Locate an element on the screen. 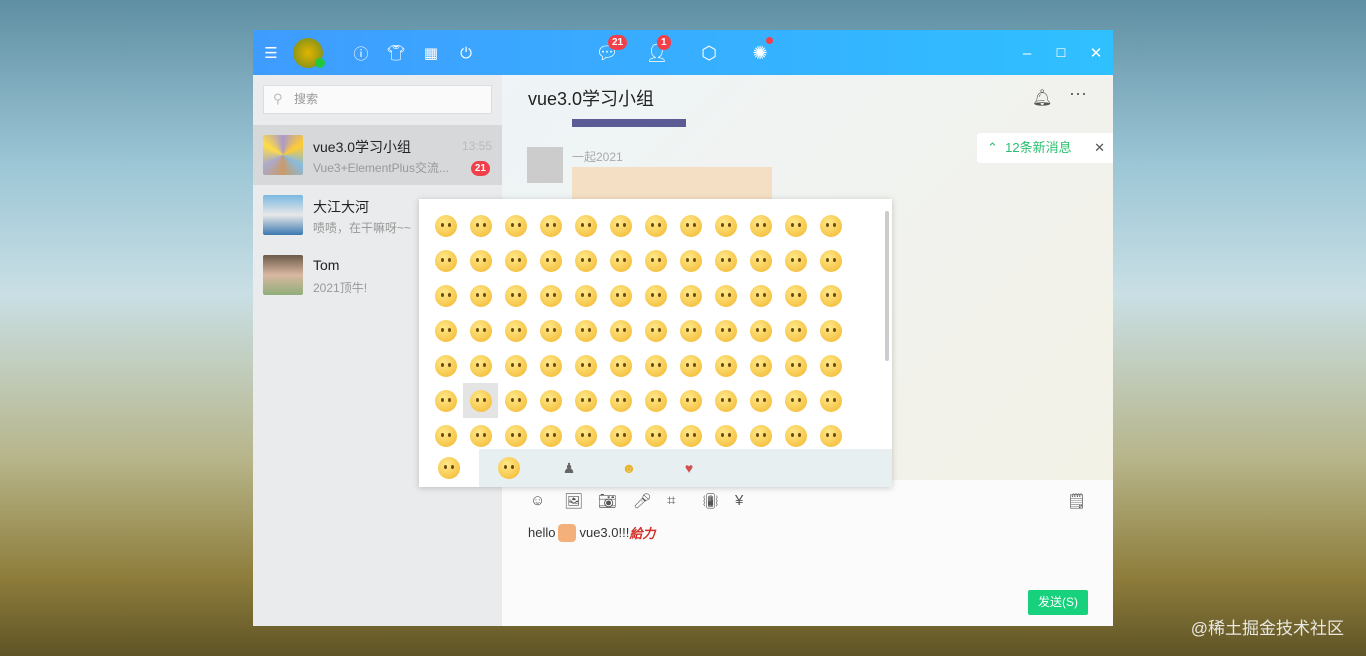 This screenshot has height=656, width=1366. crop-icon: ⌗ is located at coordinates (671, 500).